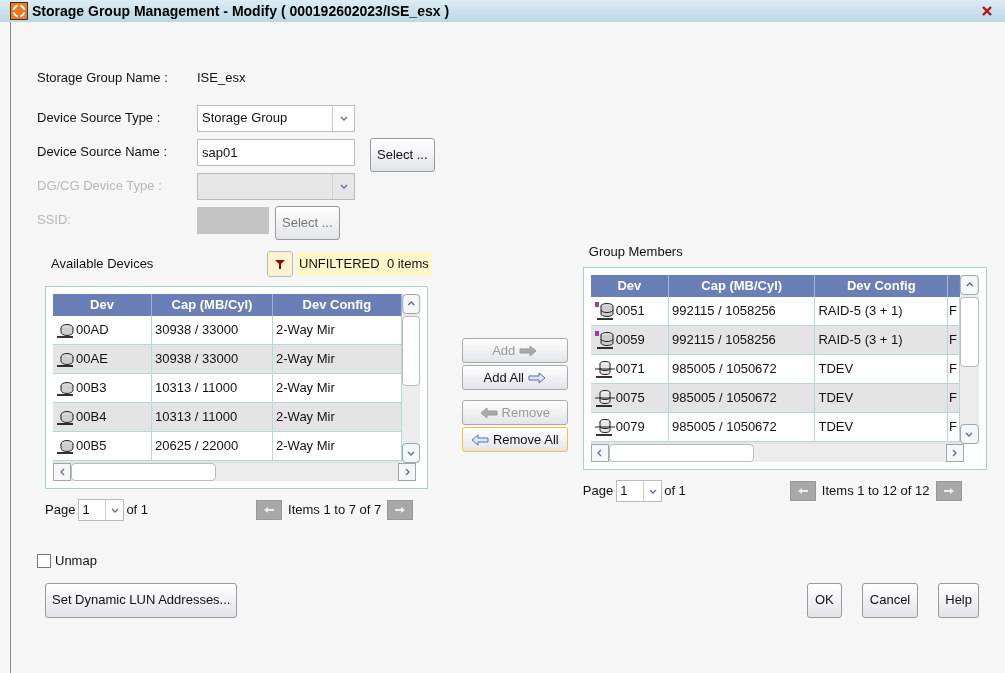 This screenshot has height=673, width=1005. Describe the element at coordinates (92, 359) in the screenshot. I see `table-cell-text: 00AE` at that location.